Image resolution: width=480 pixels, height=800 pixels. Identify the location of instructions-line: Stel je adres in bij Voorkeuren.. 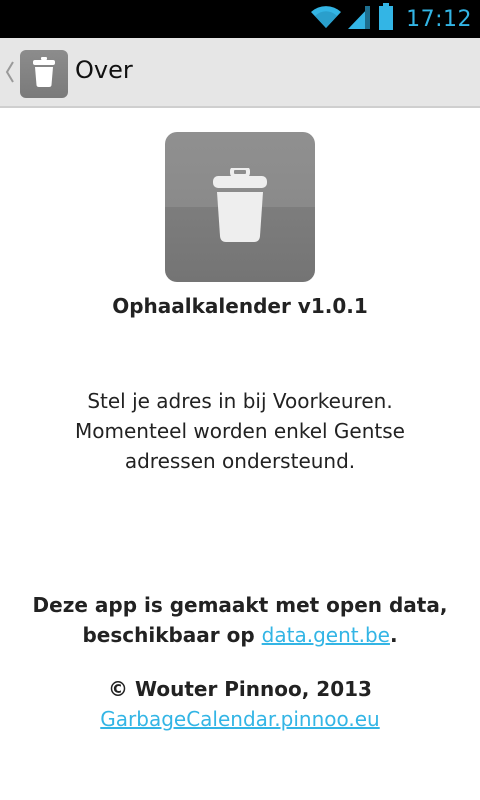
(240, 401).